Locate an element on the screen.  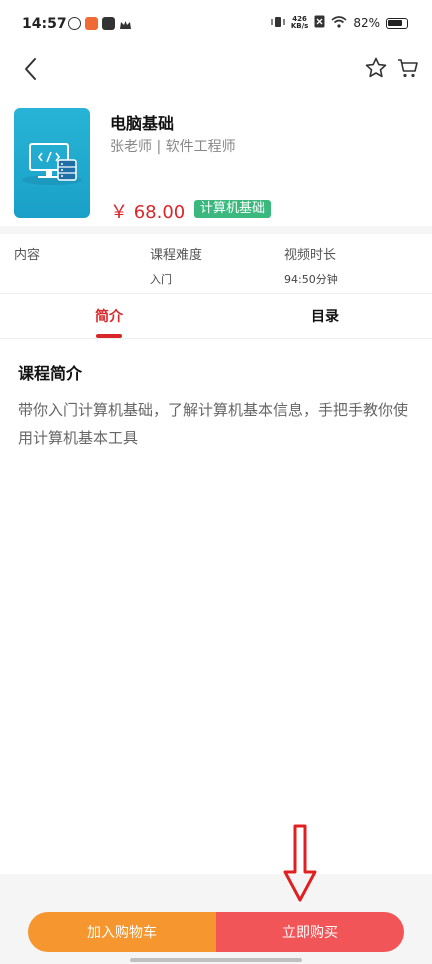
shopping-cart-icon is located at coordinates (408, 68).